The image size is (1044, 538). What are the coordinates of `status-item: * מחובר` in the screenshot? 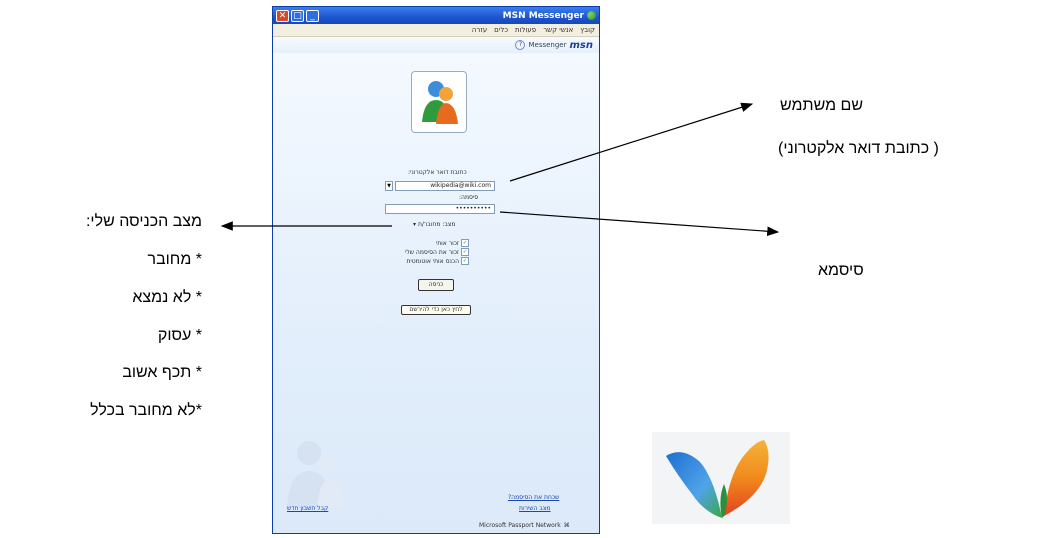 It's located at (174, 259).